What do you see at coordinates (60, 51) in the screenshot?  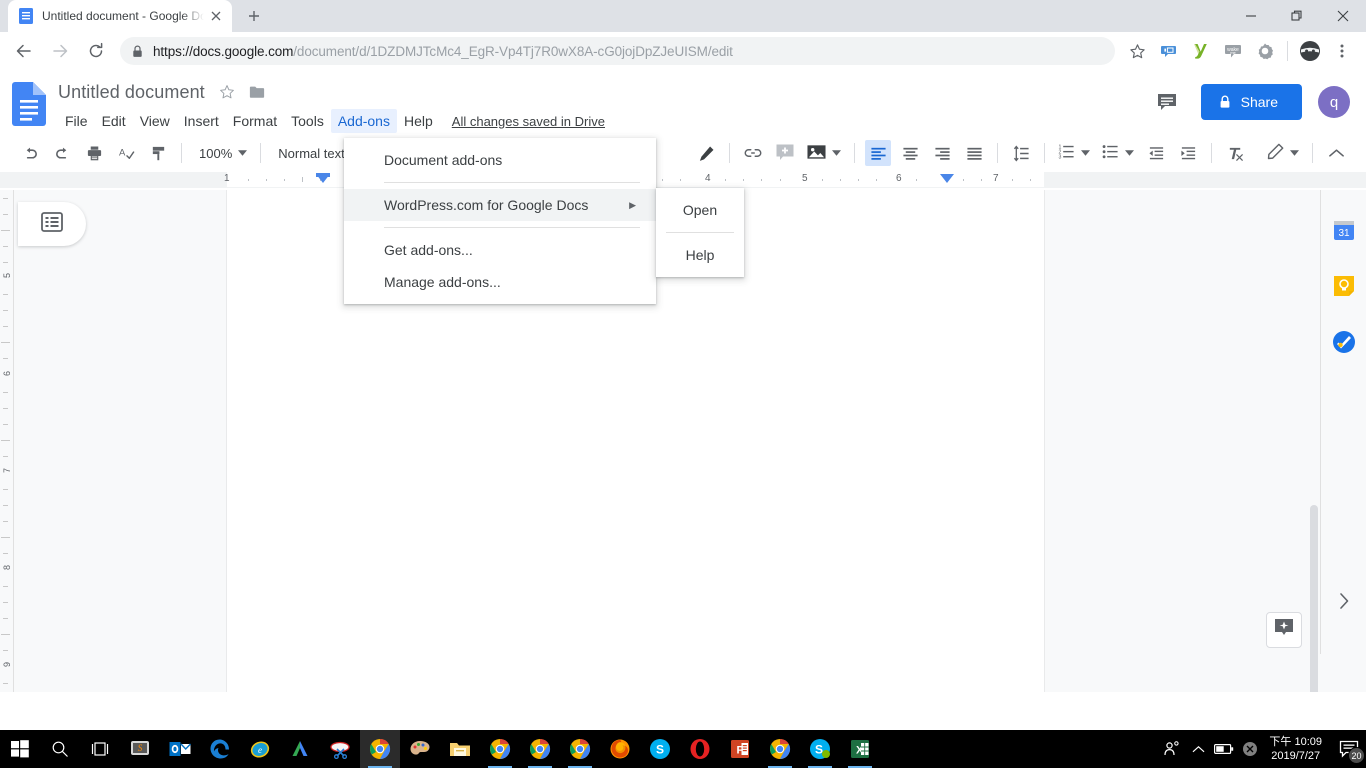 I see `forward-arrow-icon` at bounding box center [60, 51].